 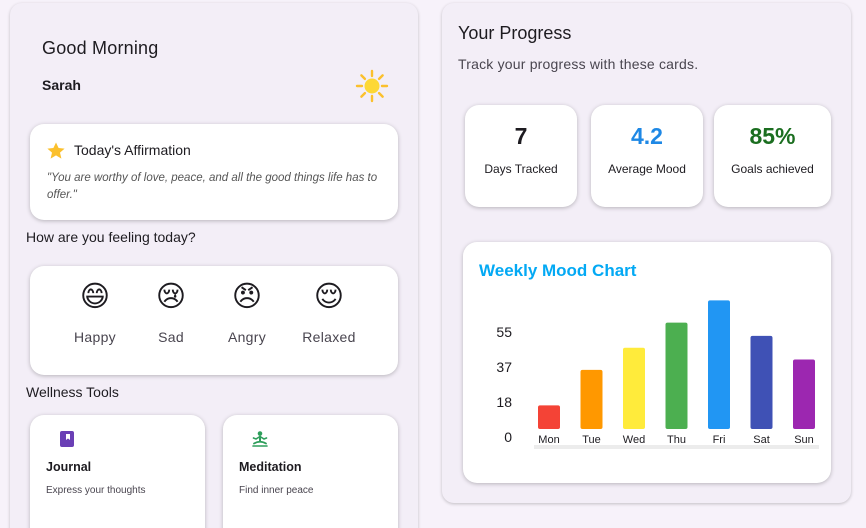 I want to click on x-tick-label: Fri, so click(x=719, y=440).